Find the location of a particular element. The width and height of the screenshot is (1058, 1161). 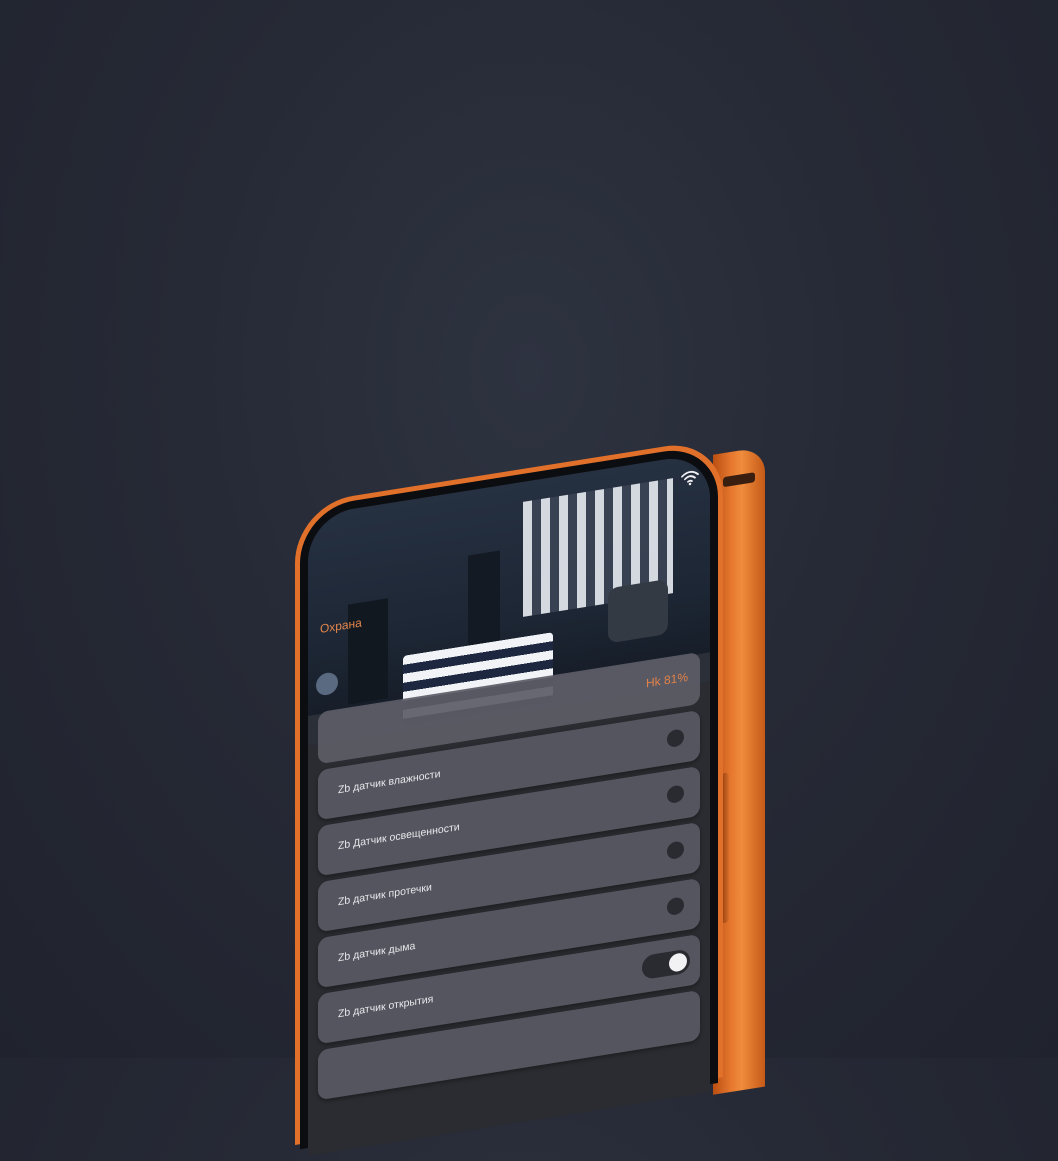

sensor-label: Zb датчик протечки is located at coordinates (385, 895).